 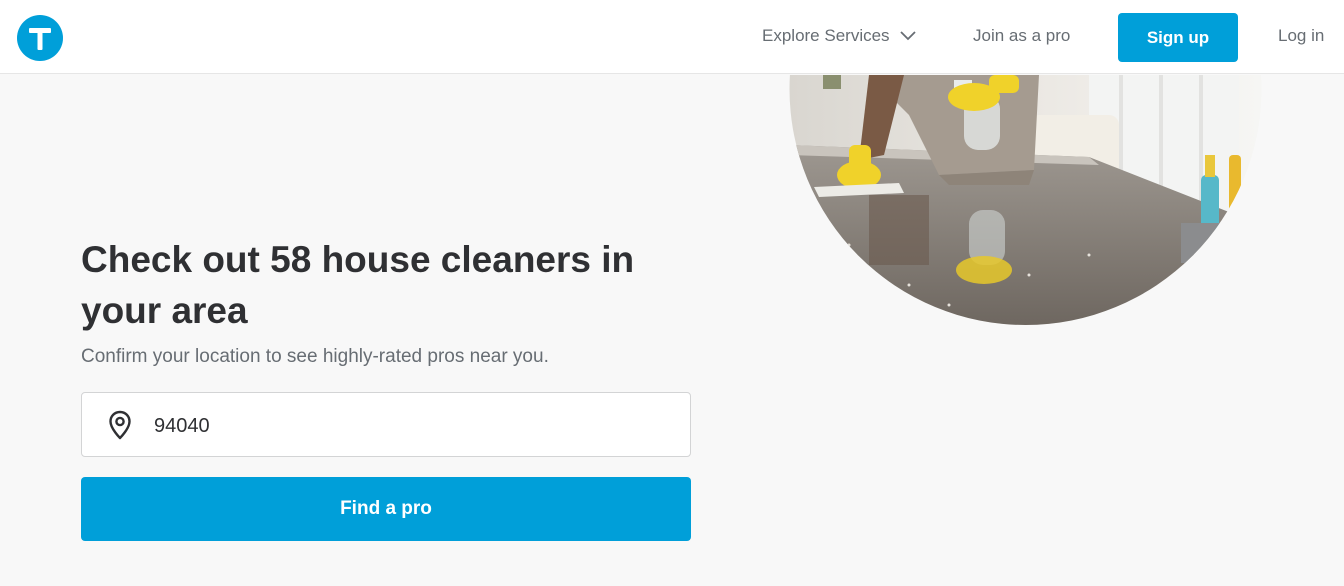 I want to click on page-headline: Check out 58 house cleaners in your area, so click(x=358, y=285).